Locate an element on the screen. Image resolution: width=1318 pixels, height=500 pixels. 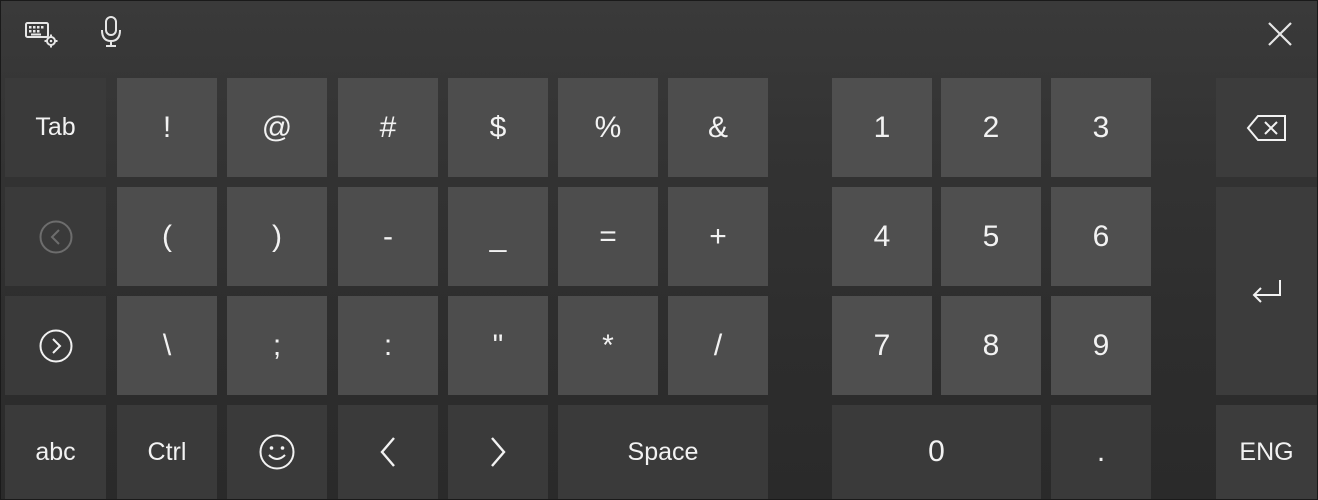
decimal-key: . is located at coordinates (1101, 452).